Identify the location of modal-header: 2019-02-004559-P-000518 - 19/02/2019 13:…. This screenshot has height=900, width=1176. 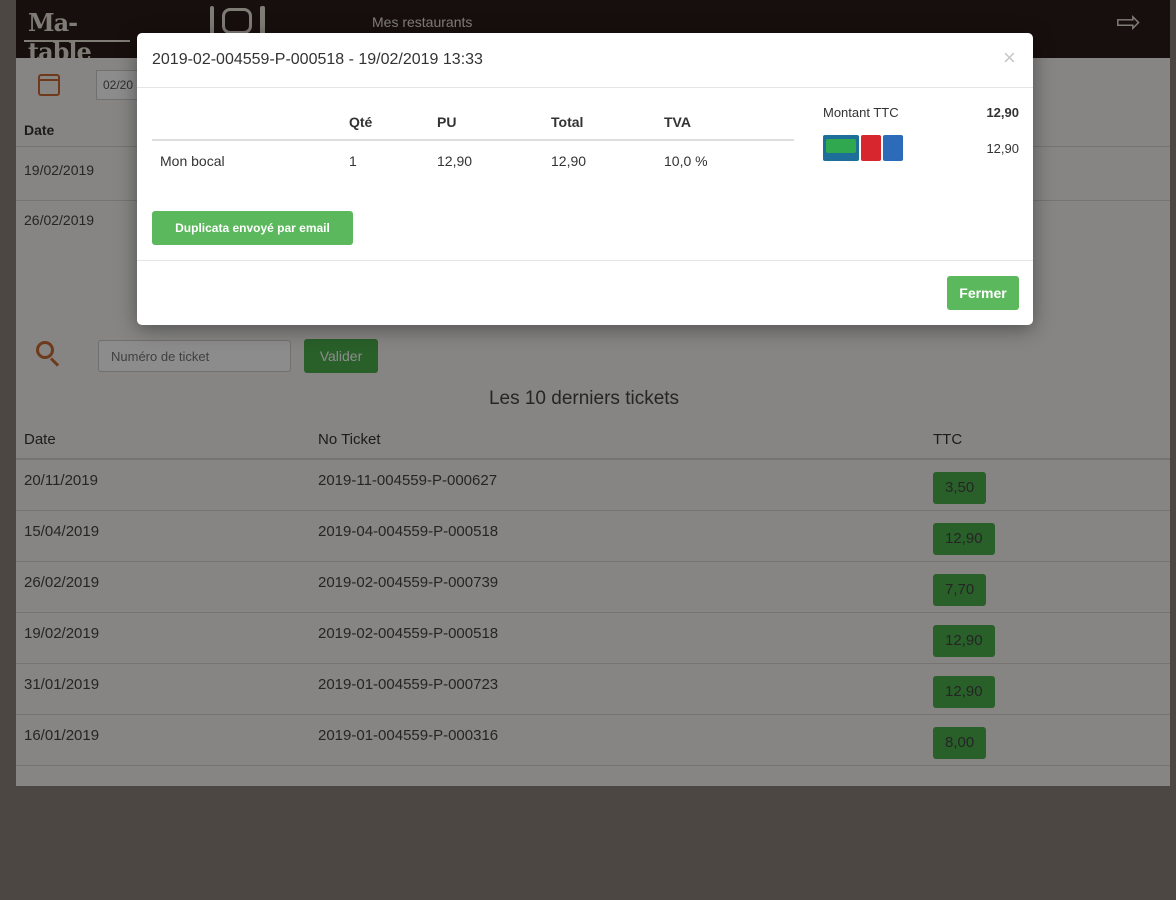
(585, 60).